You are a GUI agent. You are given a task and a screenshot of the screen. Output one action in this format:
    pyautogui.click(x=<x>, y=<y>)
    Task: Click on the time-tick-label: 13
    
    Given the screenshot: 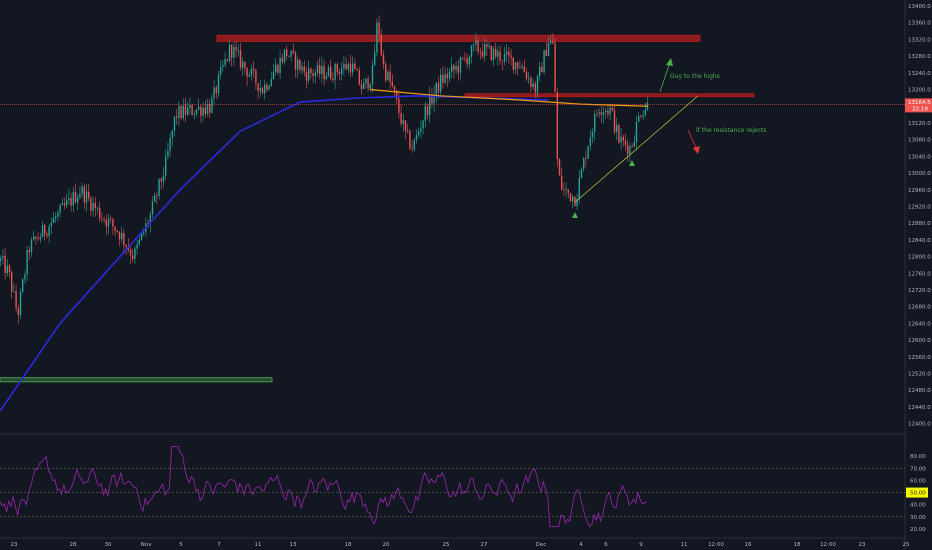 What is the action you would take?
    pyautogui.click(x=293, y=545)
    